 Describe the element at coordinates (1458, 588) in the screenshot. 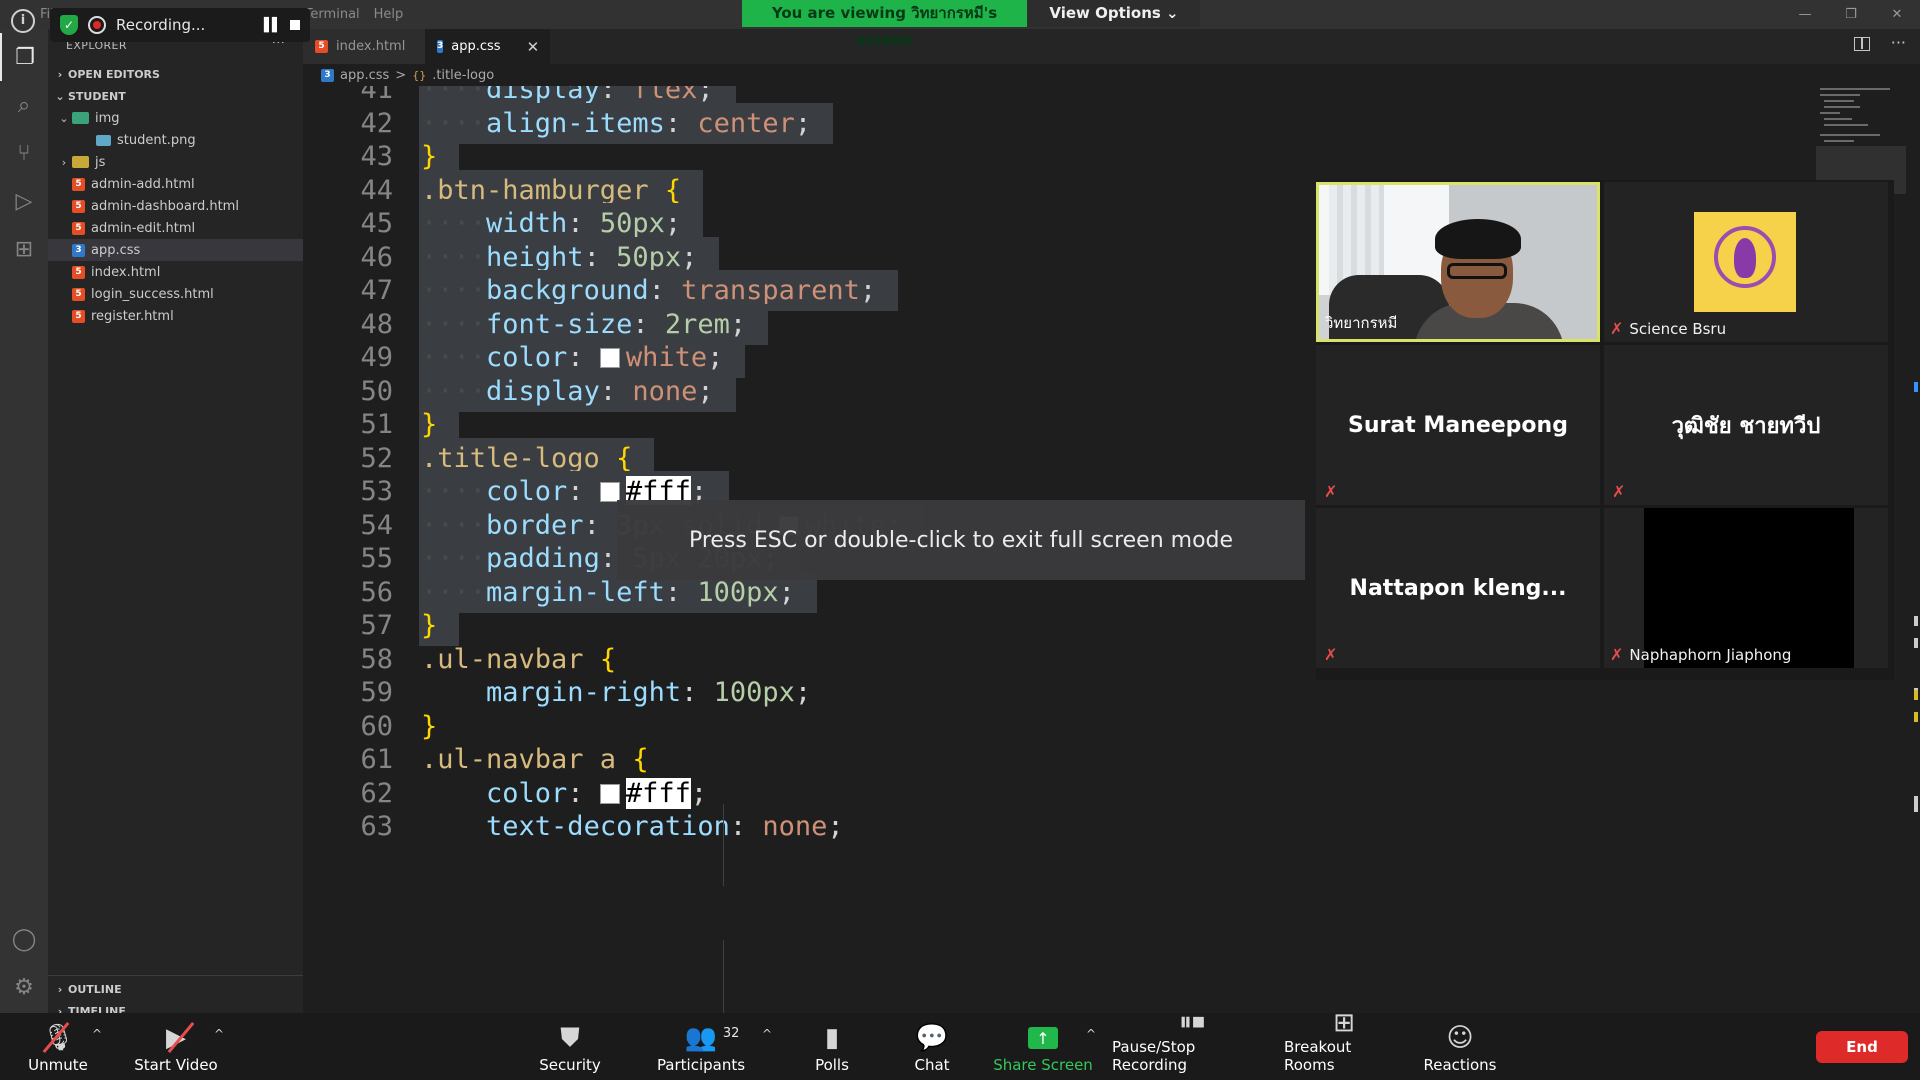

I see `participant-tile-nattapon: Nattapon kleng... ✗` at that location.